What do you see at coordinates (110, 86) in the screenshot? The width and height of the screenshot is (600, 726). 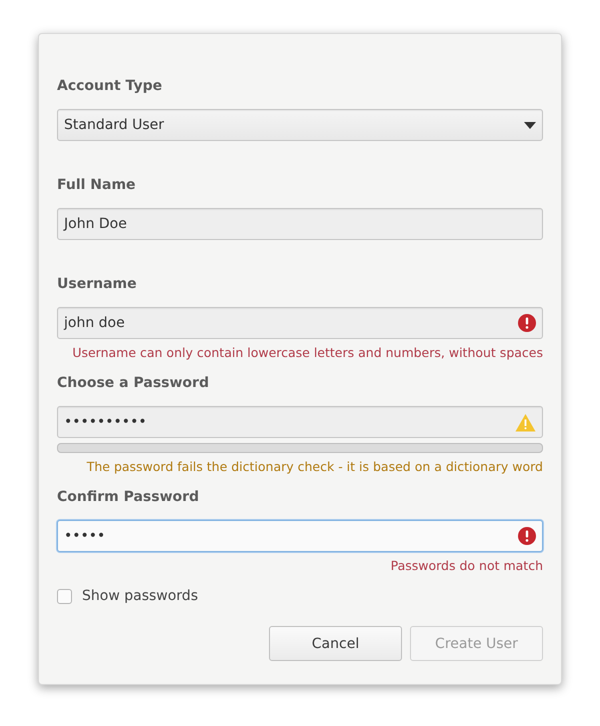 I see `field-label: Account Type` at bounding box center [110, 86].